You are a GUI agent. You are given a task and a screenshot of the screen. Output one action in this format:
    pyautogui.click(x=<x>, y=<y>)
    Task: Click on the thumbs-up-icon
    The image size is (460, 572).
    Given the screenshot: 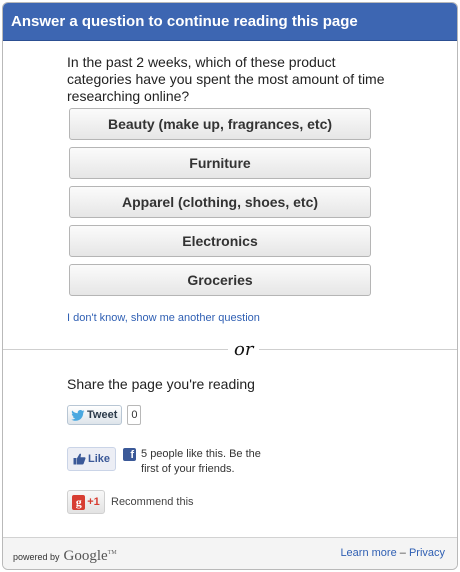 What is the action you would take?
    pyautogui.click(x=79, y=459)
    